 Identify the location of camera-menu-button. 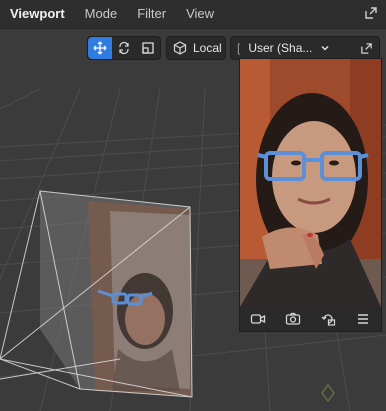
(363, 319).